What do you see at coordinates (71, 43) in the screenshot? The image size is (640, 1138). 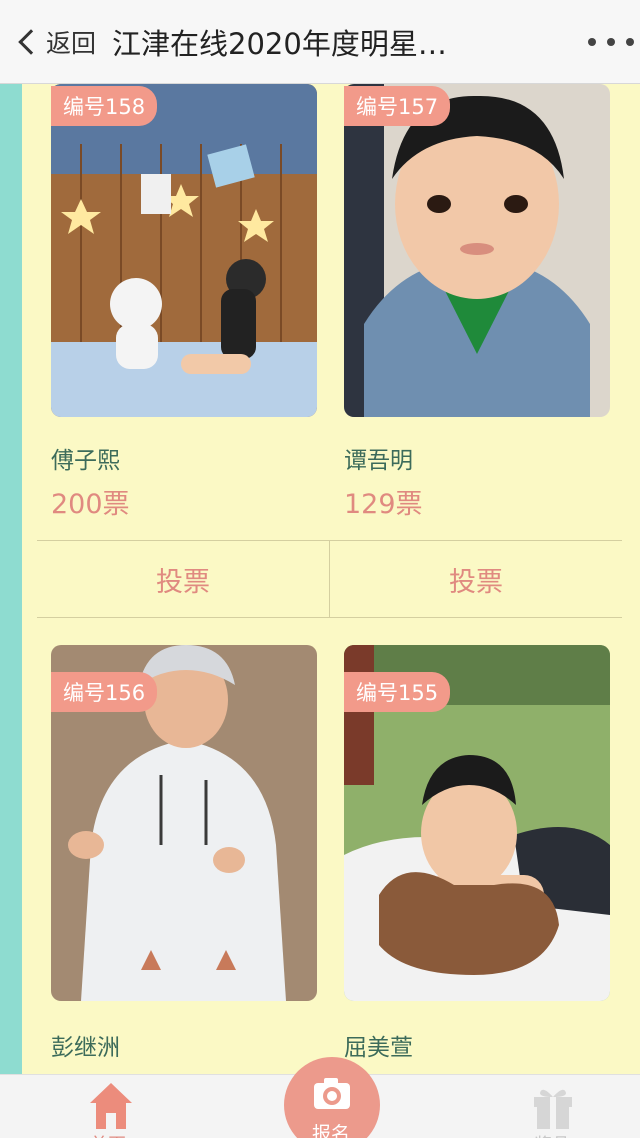 I see `back-label: 返回` at bounding box center [71, 43].